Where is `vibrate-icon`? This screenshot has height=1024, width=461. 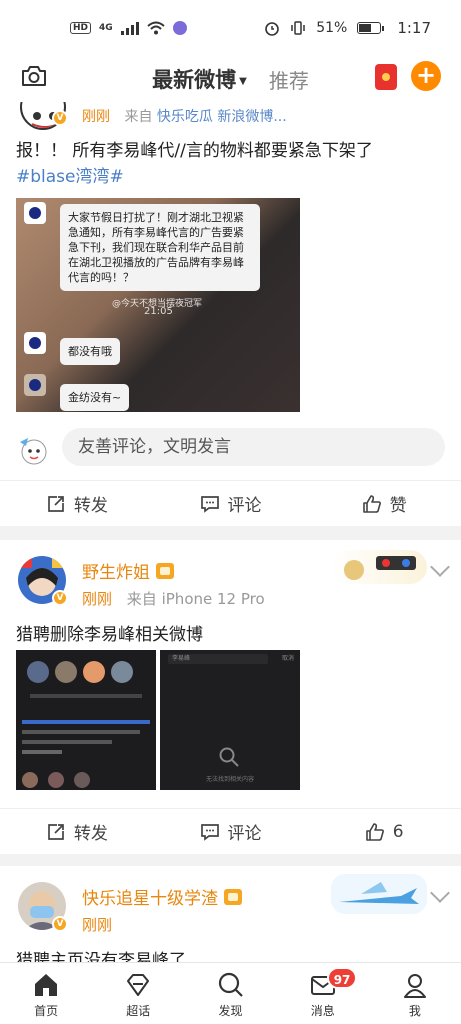 vibrate-icon is located at coordinates (298, 28).